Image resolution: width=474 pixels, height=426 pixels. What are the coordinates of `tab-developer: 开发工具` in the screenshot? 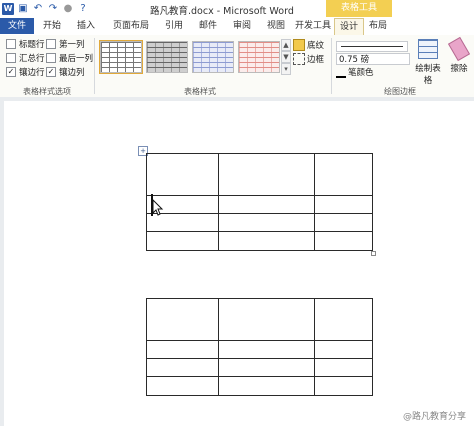 It's located at (313, 26).